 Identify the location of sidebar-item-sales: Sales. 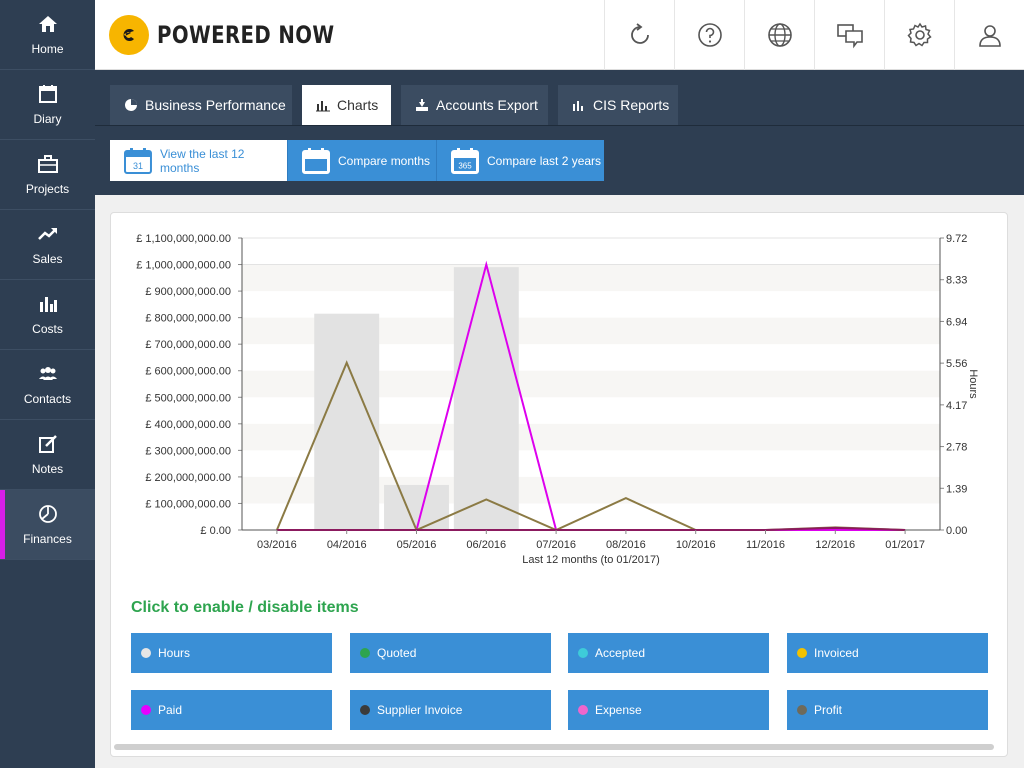
(47, 245).